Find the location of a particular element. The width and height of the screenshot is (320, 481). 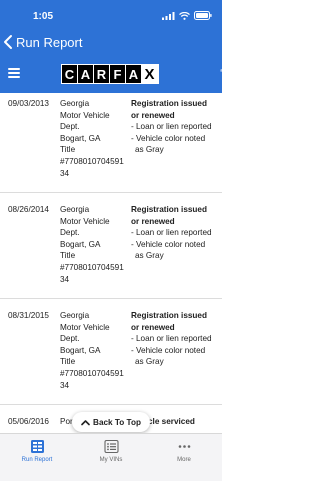

brand-bar: C A R F A X ® is located at coordinates (111, 74).